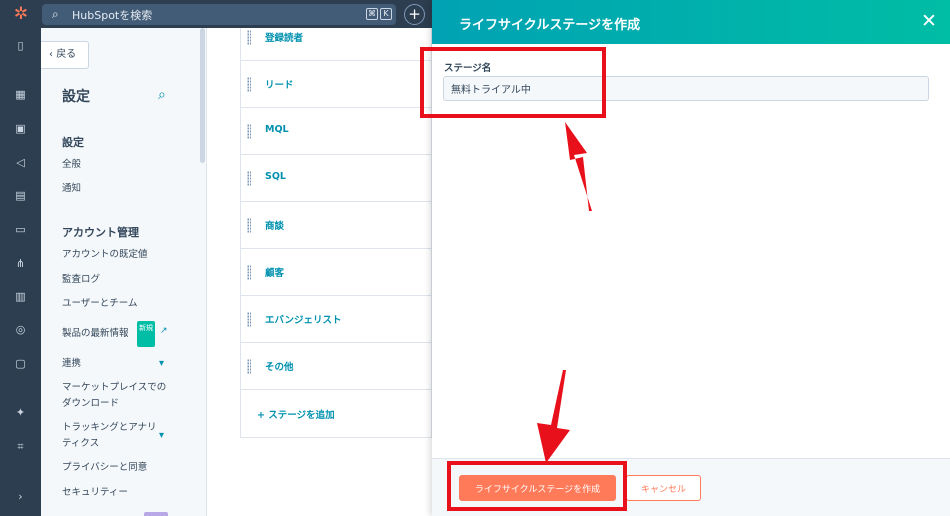 Image resolution: width=950 pixels, height=516 pixels. What do you see at coordinates (279, 85) in the screenshot?
I see `stage-label: リード` at bounding box center [279, 85].